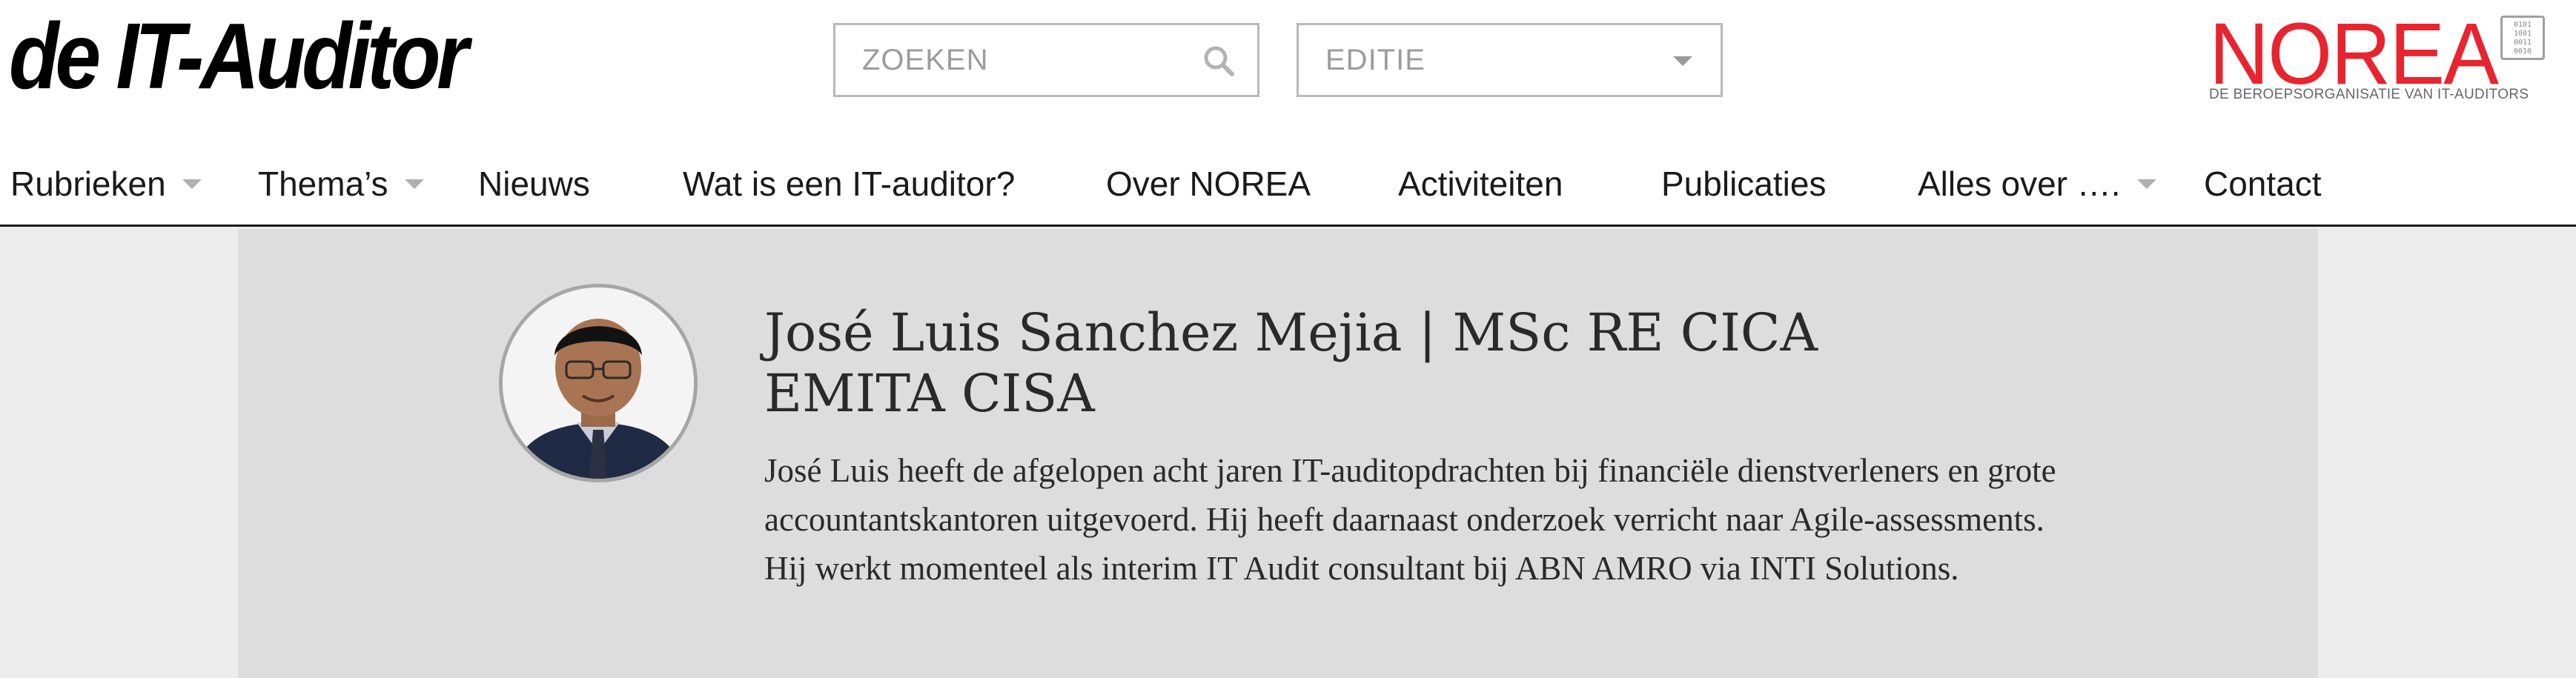 Image resolution: width=2576 pixels, height=678 pixels. I want to click on nav-item-themas: Thema’s, so click(341, 183).